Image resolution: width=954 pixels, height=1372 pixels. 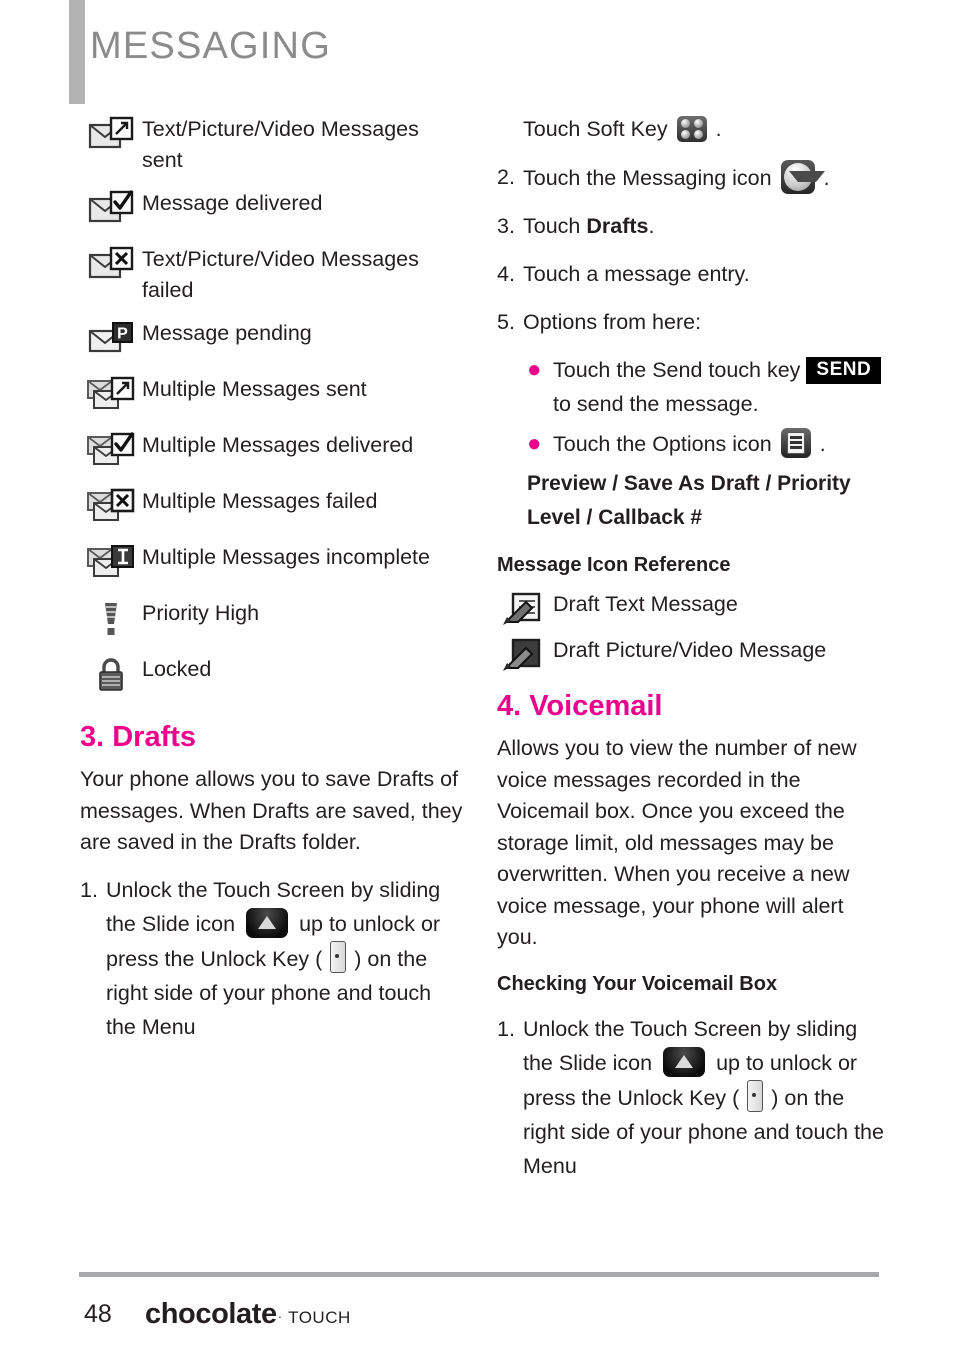 What do you see at coordinates (286, 557) in the screenshot?
I see `legend-label: Multiple Messages incomplete` at bounding box center [286, 557].